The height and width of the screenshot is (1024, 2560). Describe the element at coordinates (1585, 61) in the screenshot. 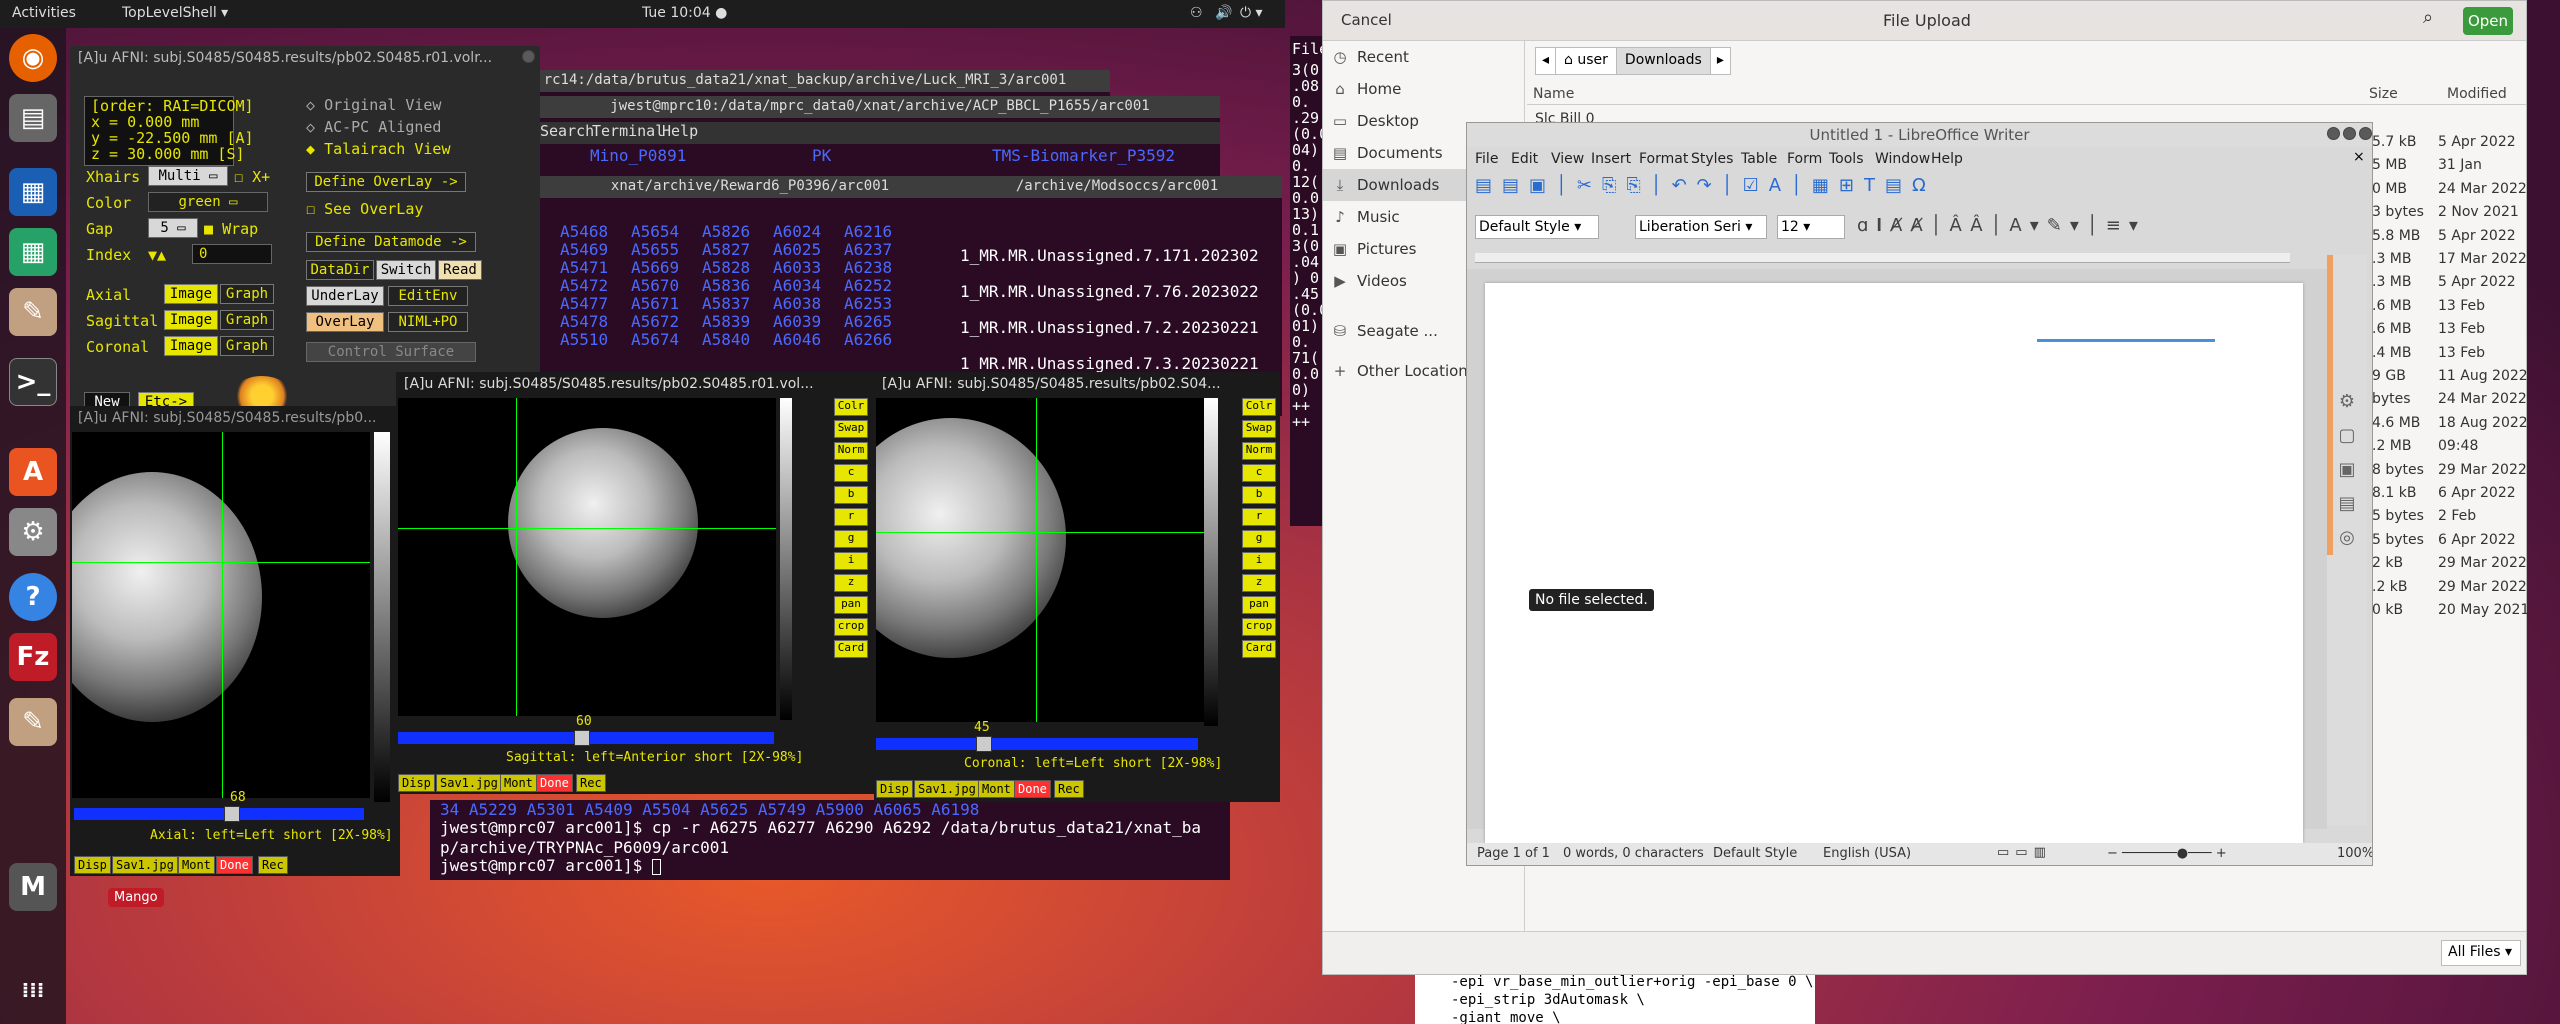

I see `path-item: ⌂ user` at that location.